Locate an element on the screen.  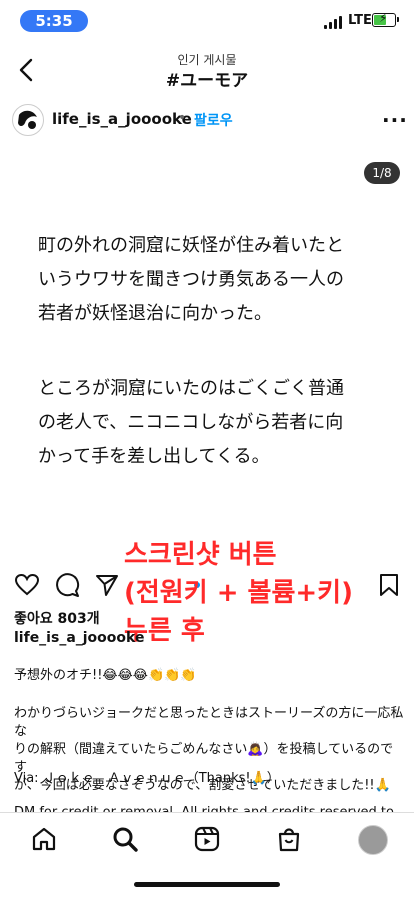
screenshot-instruction-overlay: 스크린샷 버튼 (전원키 + 볼륨+키) 누른 후 is located at coordinates (238, 593).